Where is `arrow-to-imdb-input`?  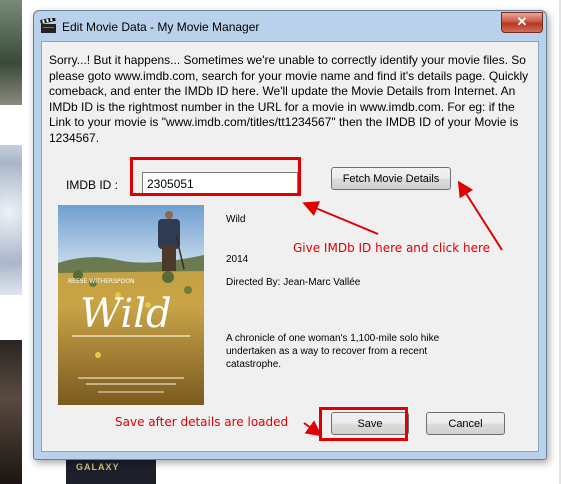 arrow-to-imdb-input is located at coordinates (340, 218).